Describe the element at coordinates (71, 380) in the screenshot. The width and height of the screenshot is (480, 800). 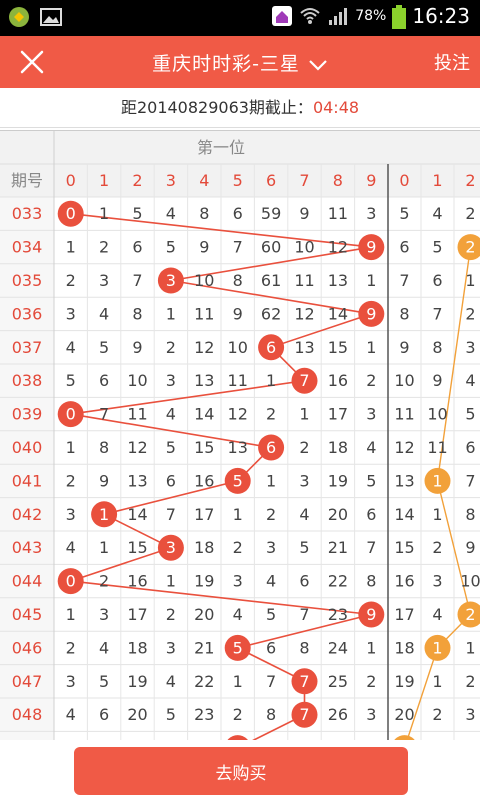
I see `miss-count: 5` at that location.